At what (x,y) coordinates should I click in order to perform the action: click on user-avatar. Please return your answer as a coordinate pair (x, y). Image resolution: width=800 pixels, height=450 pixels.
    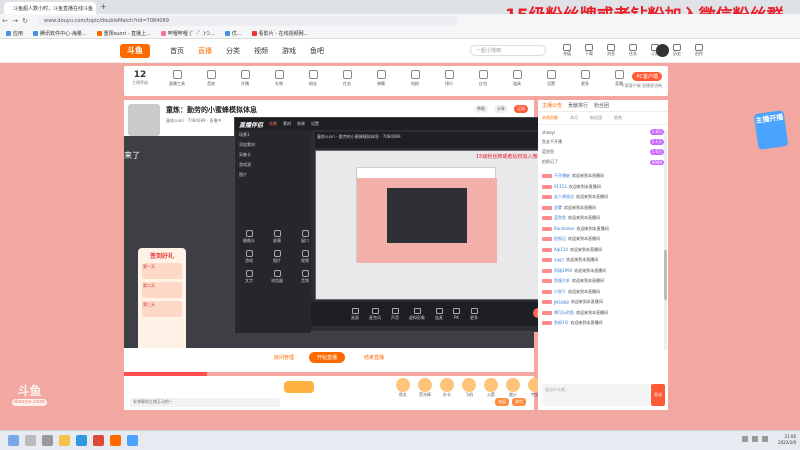
    Looking at the image, I should click on (662, 50).